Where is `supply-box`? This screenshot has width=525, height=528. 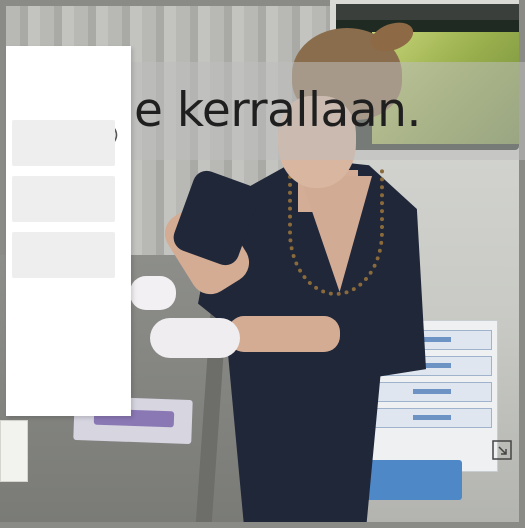
supply-box is located at coordinates (14, 451).